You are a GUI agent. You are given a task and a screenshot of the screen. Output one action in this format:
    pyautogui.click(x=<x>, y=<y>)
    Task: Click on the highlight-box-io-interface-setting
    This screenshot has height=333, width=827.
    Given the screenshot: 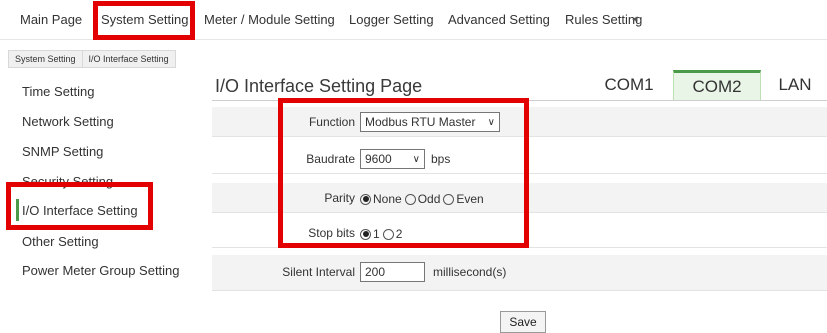 What is the action you would take?
    pyautogui.click(x=79, y=206)
    